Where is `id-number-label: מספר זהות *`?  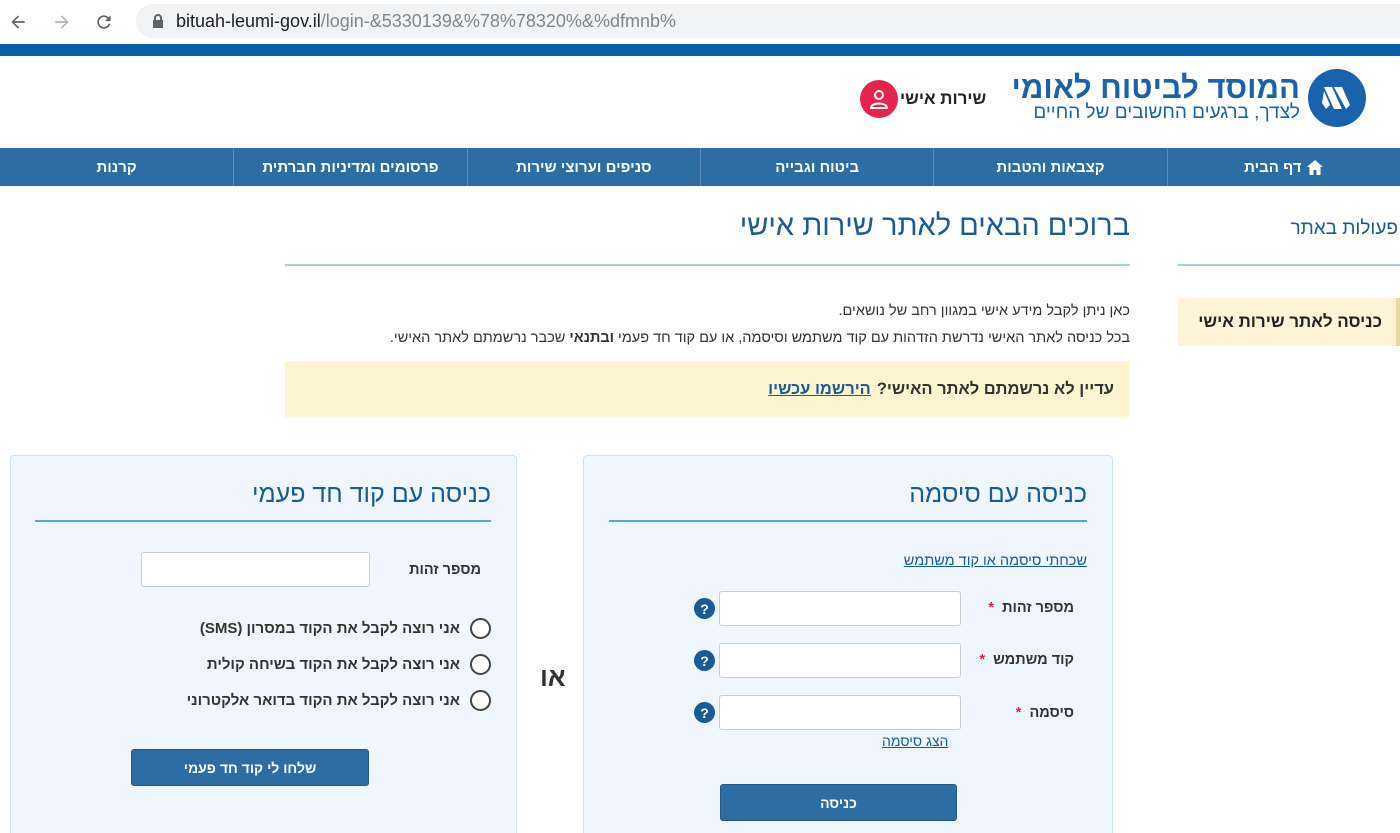
id-number-label: מספר זהות * is located at coordinates (1031, 608).